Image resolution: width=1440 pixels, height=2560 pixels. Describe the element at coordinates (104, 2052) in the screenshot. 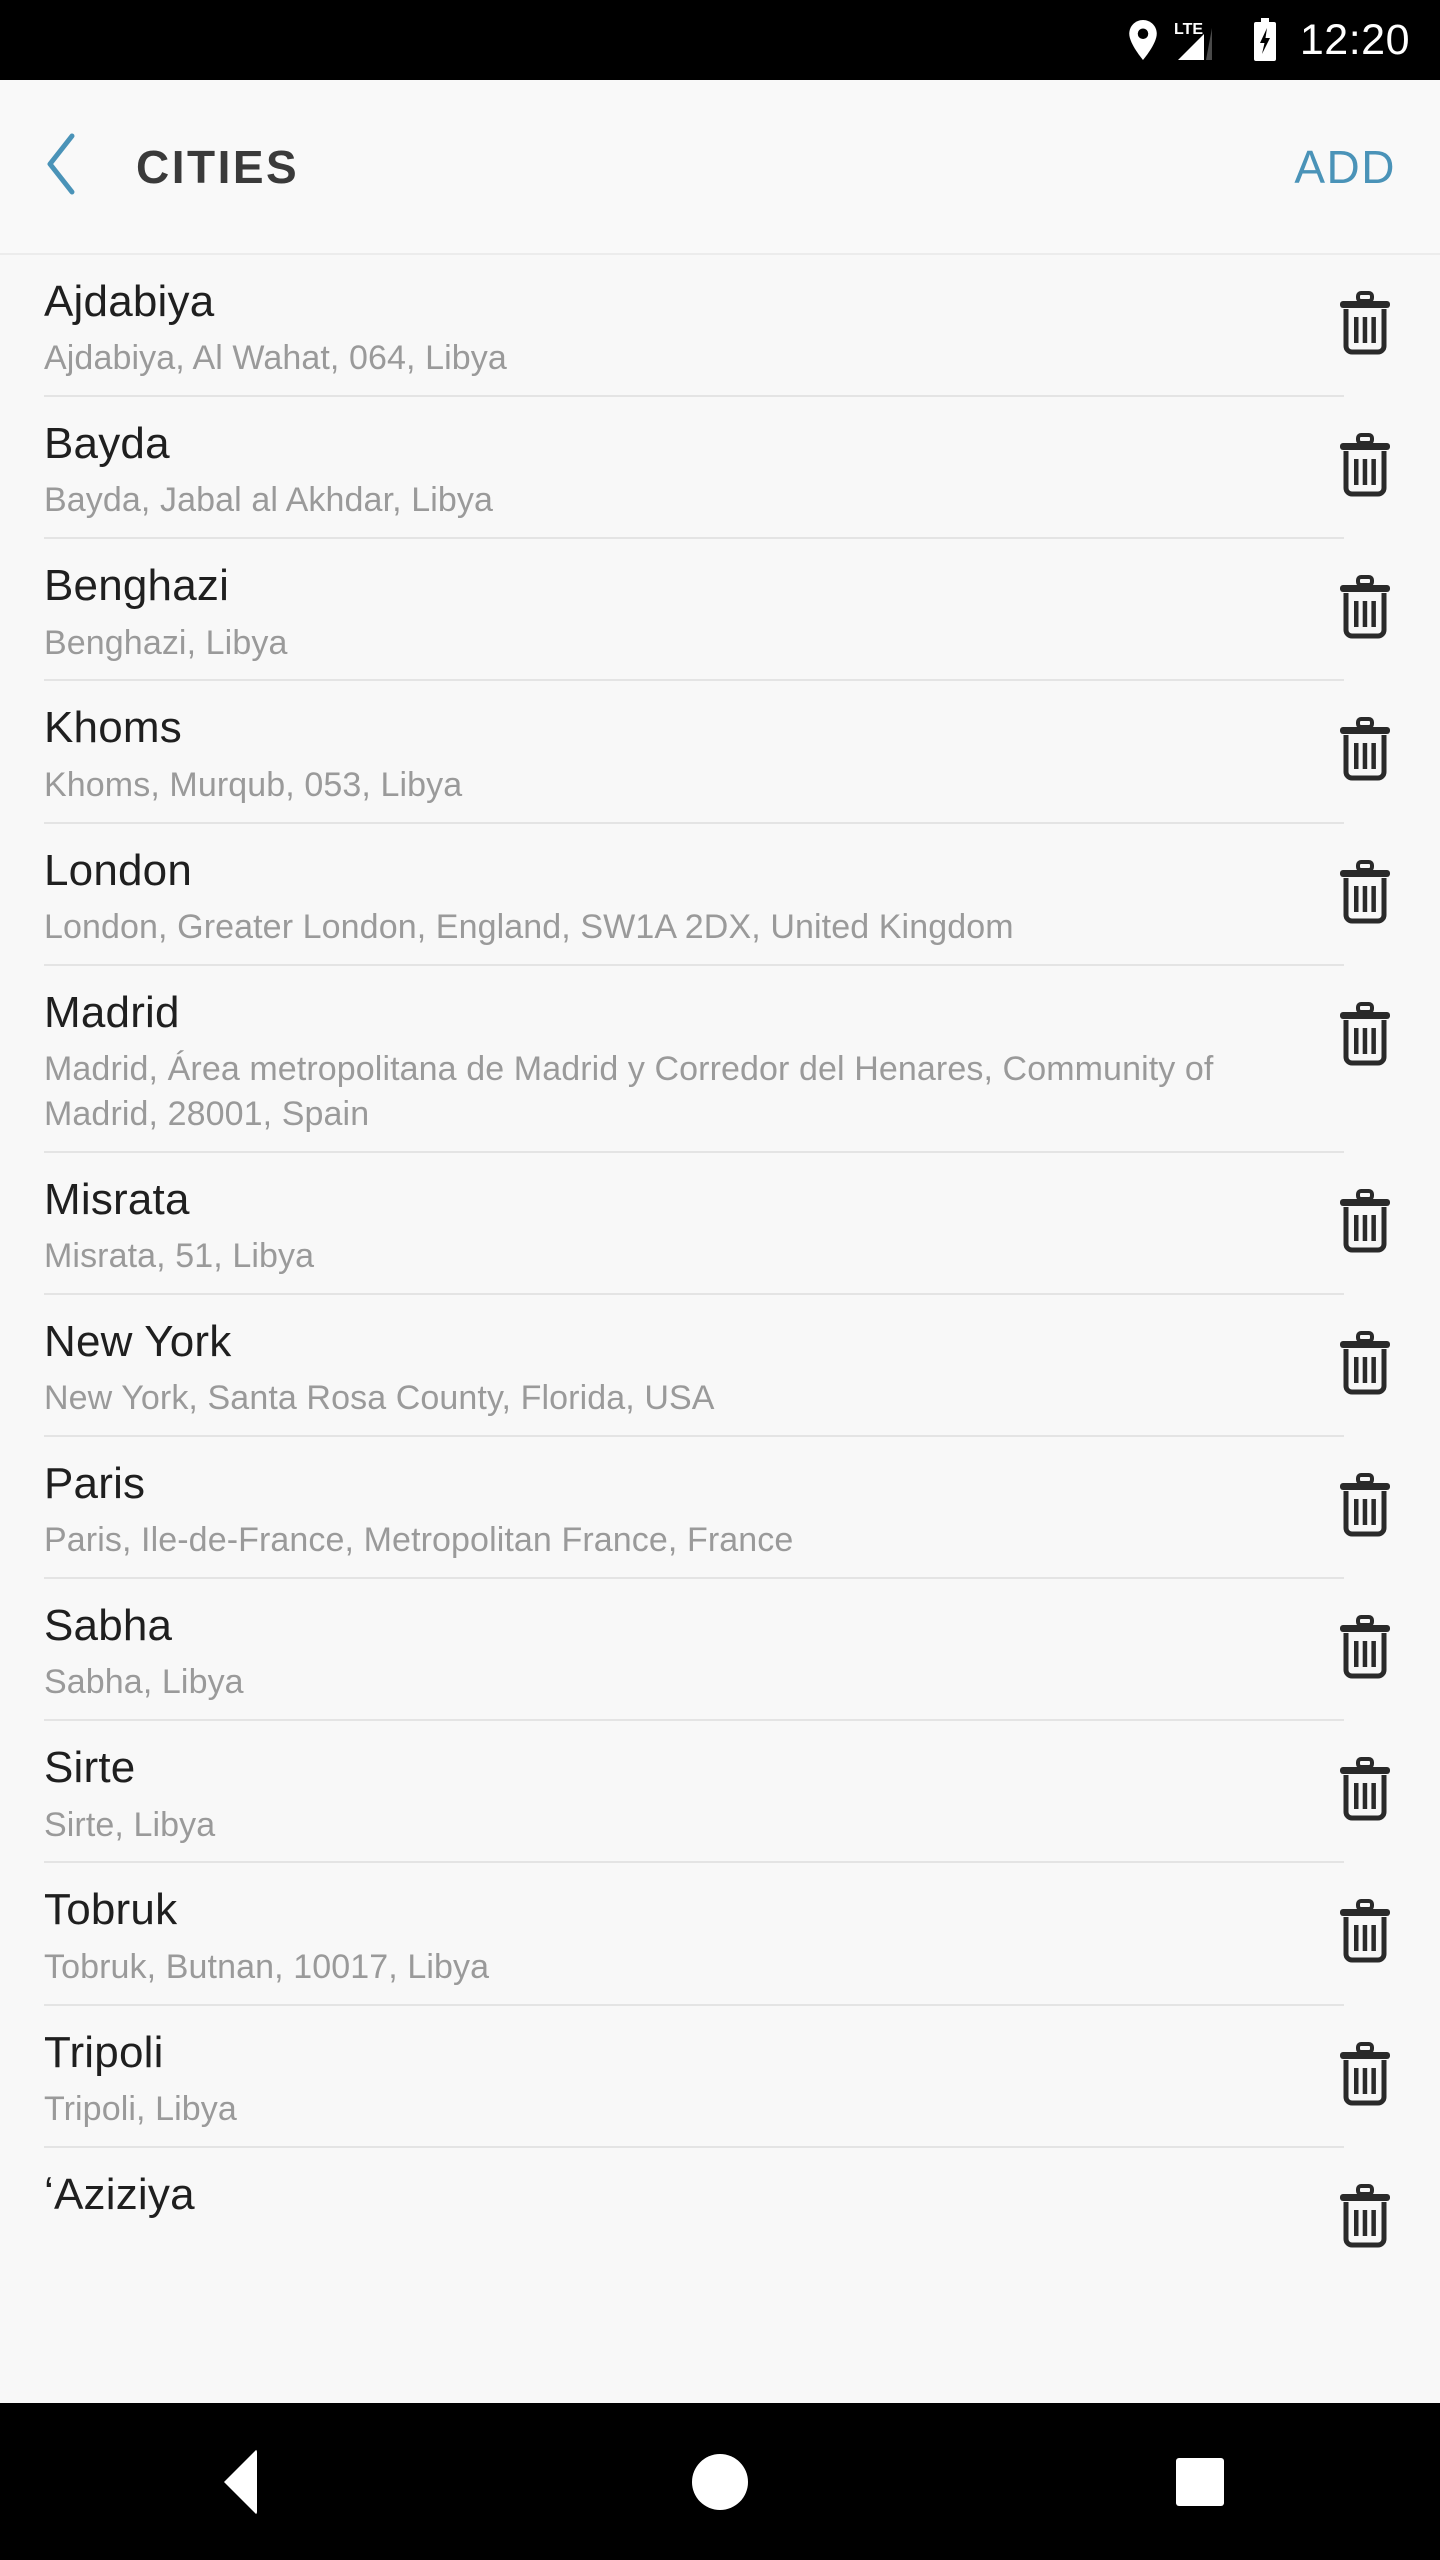

I see `city-name: Tripoli` at that location.